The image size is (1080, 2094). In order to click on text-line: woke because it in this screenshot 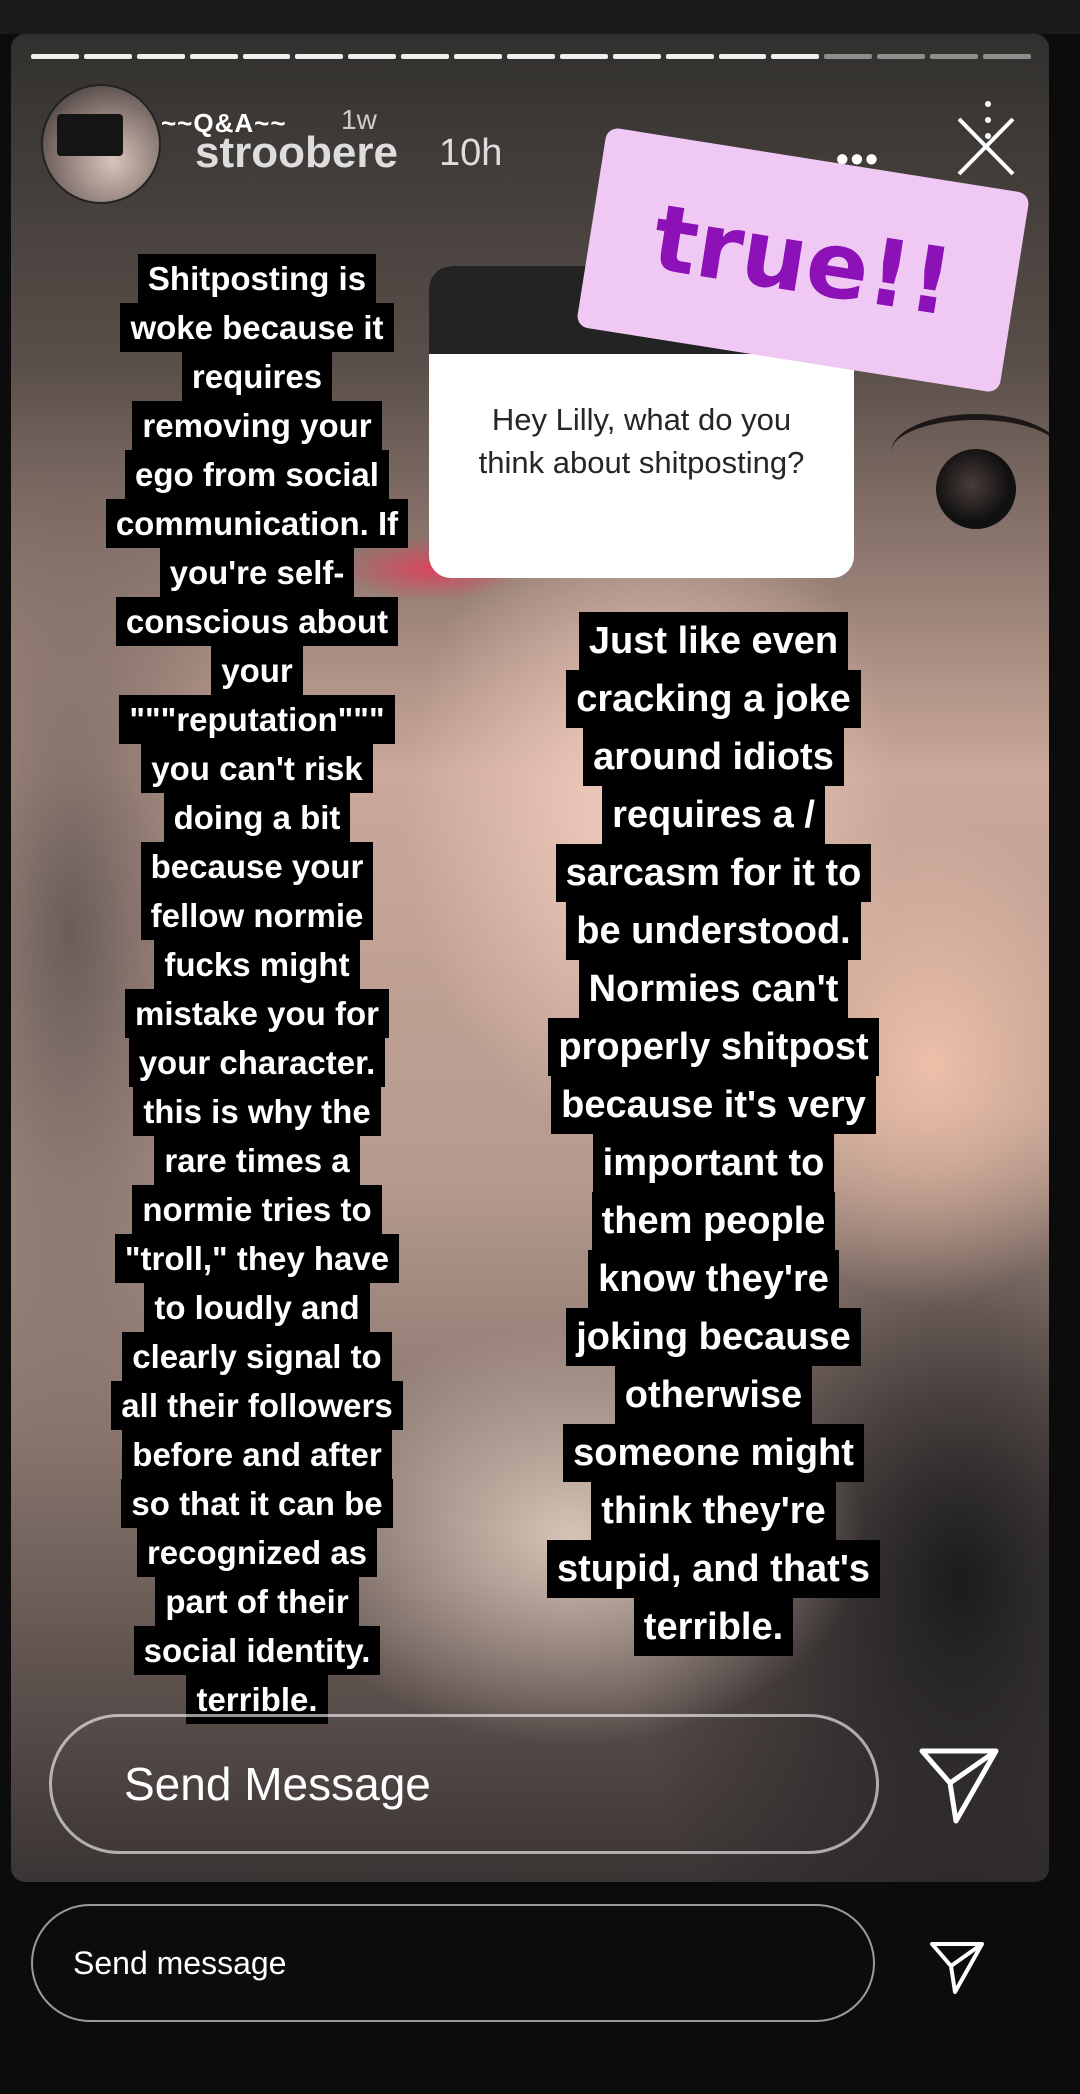, I will do `click(257, 327)`.